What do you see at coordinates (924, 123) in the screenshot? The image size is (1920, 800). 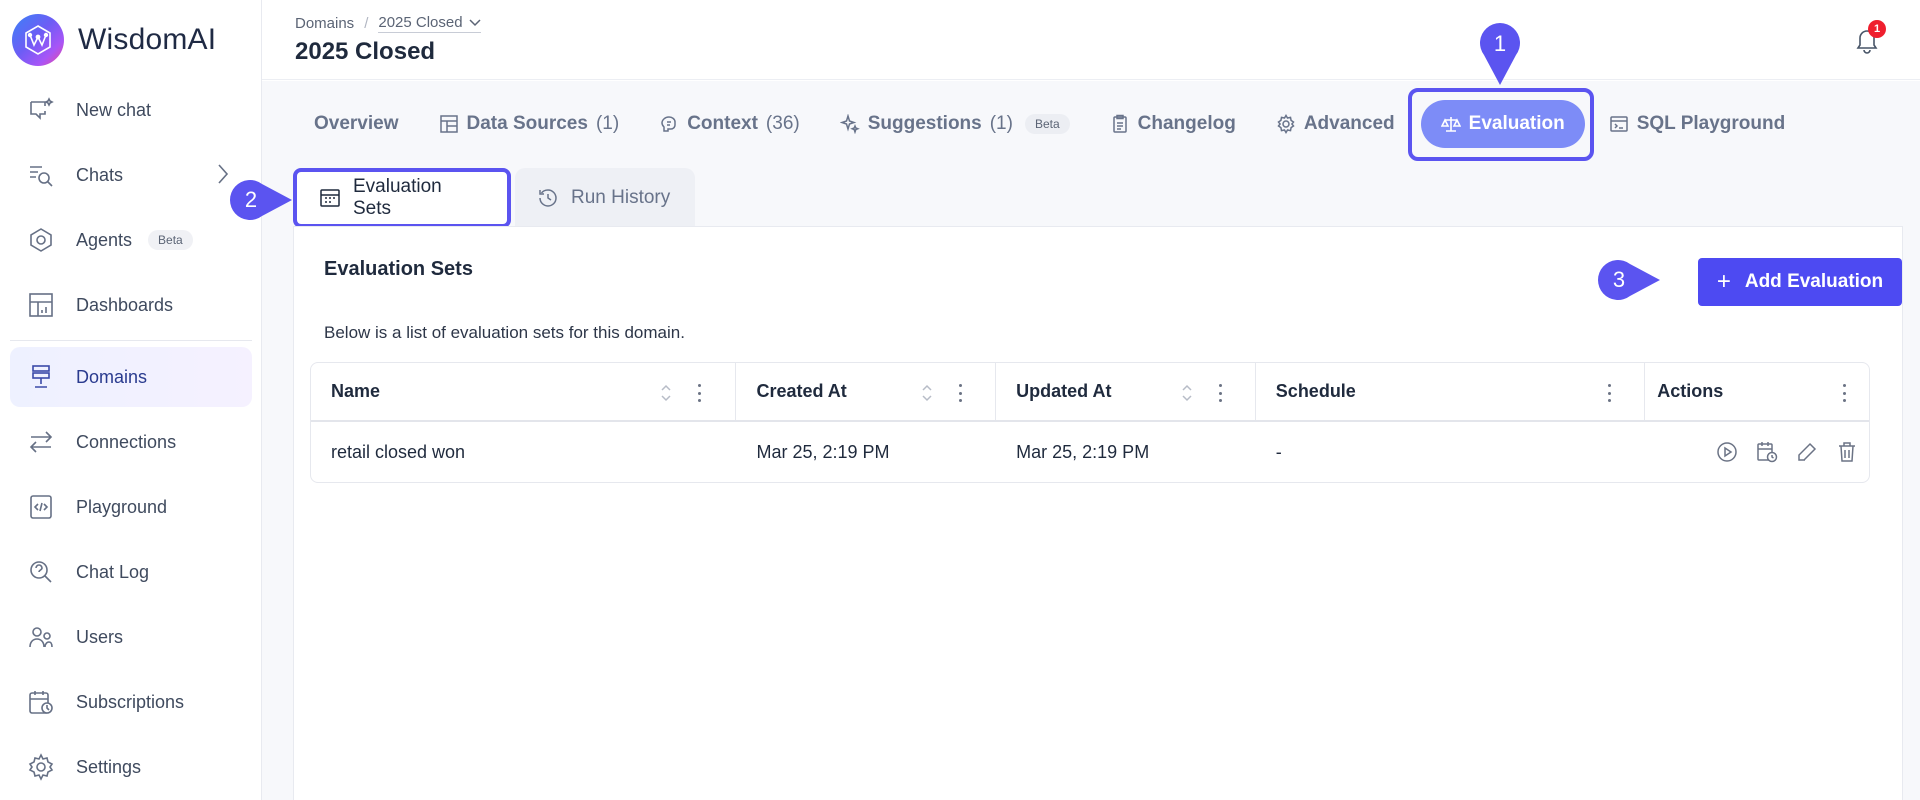 I see `tab-label: Suggestions` at bounding box center [924, 123].